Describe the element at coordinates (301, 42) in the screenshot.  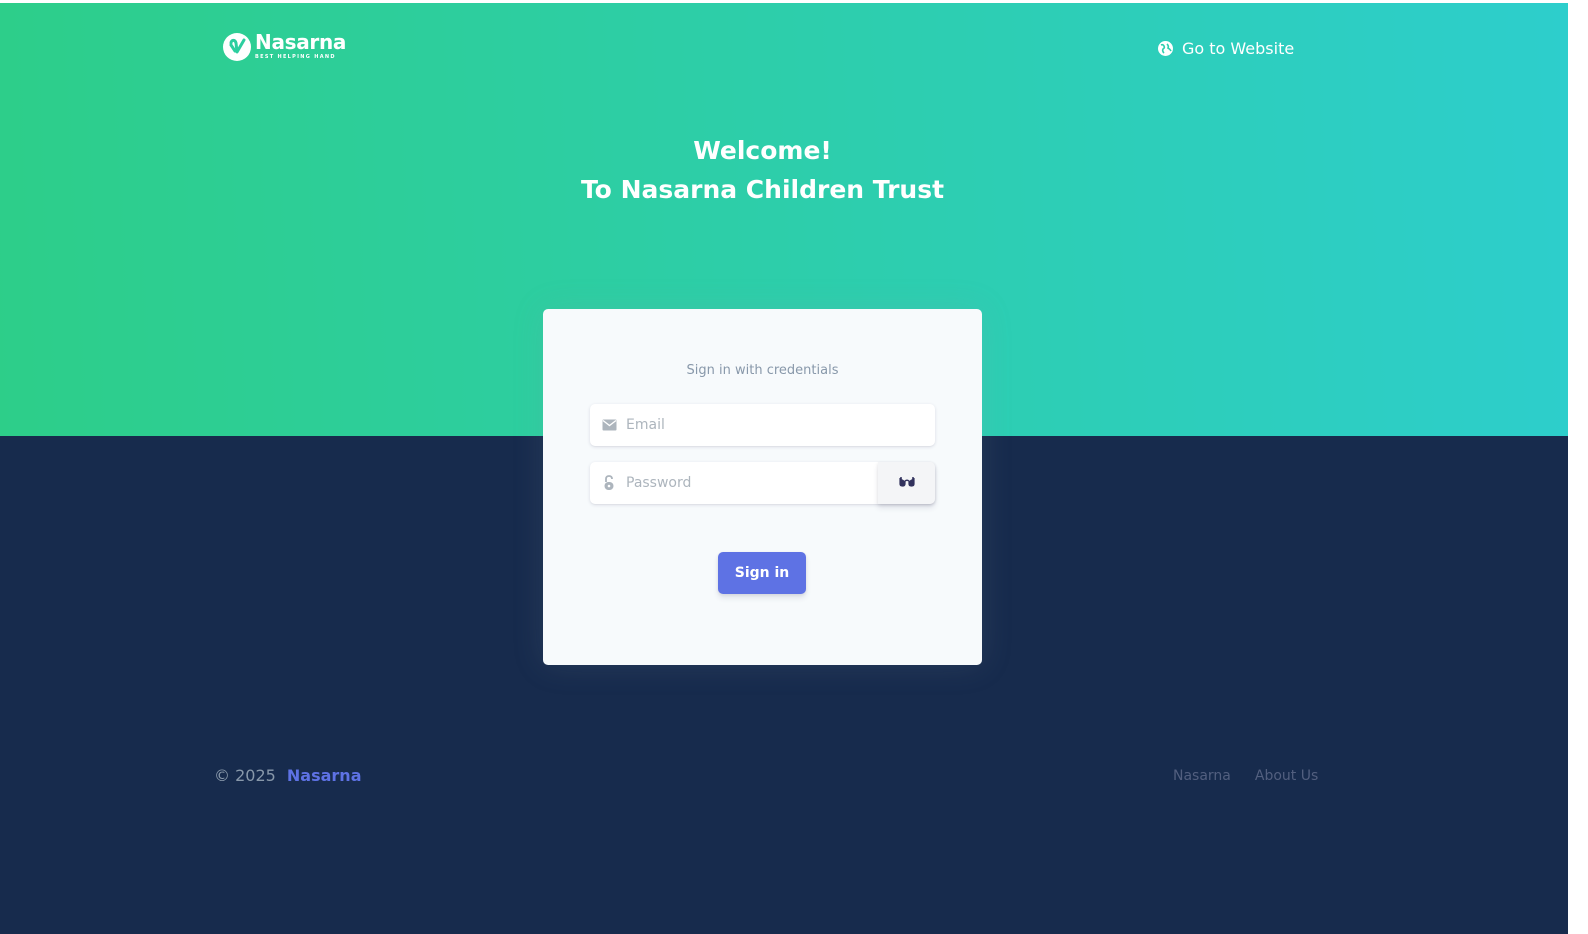
I see `brand-name: Nasarna` at that location.